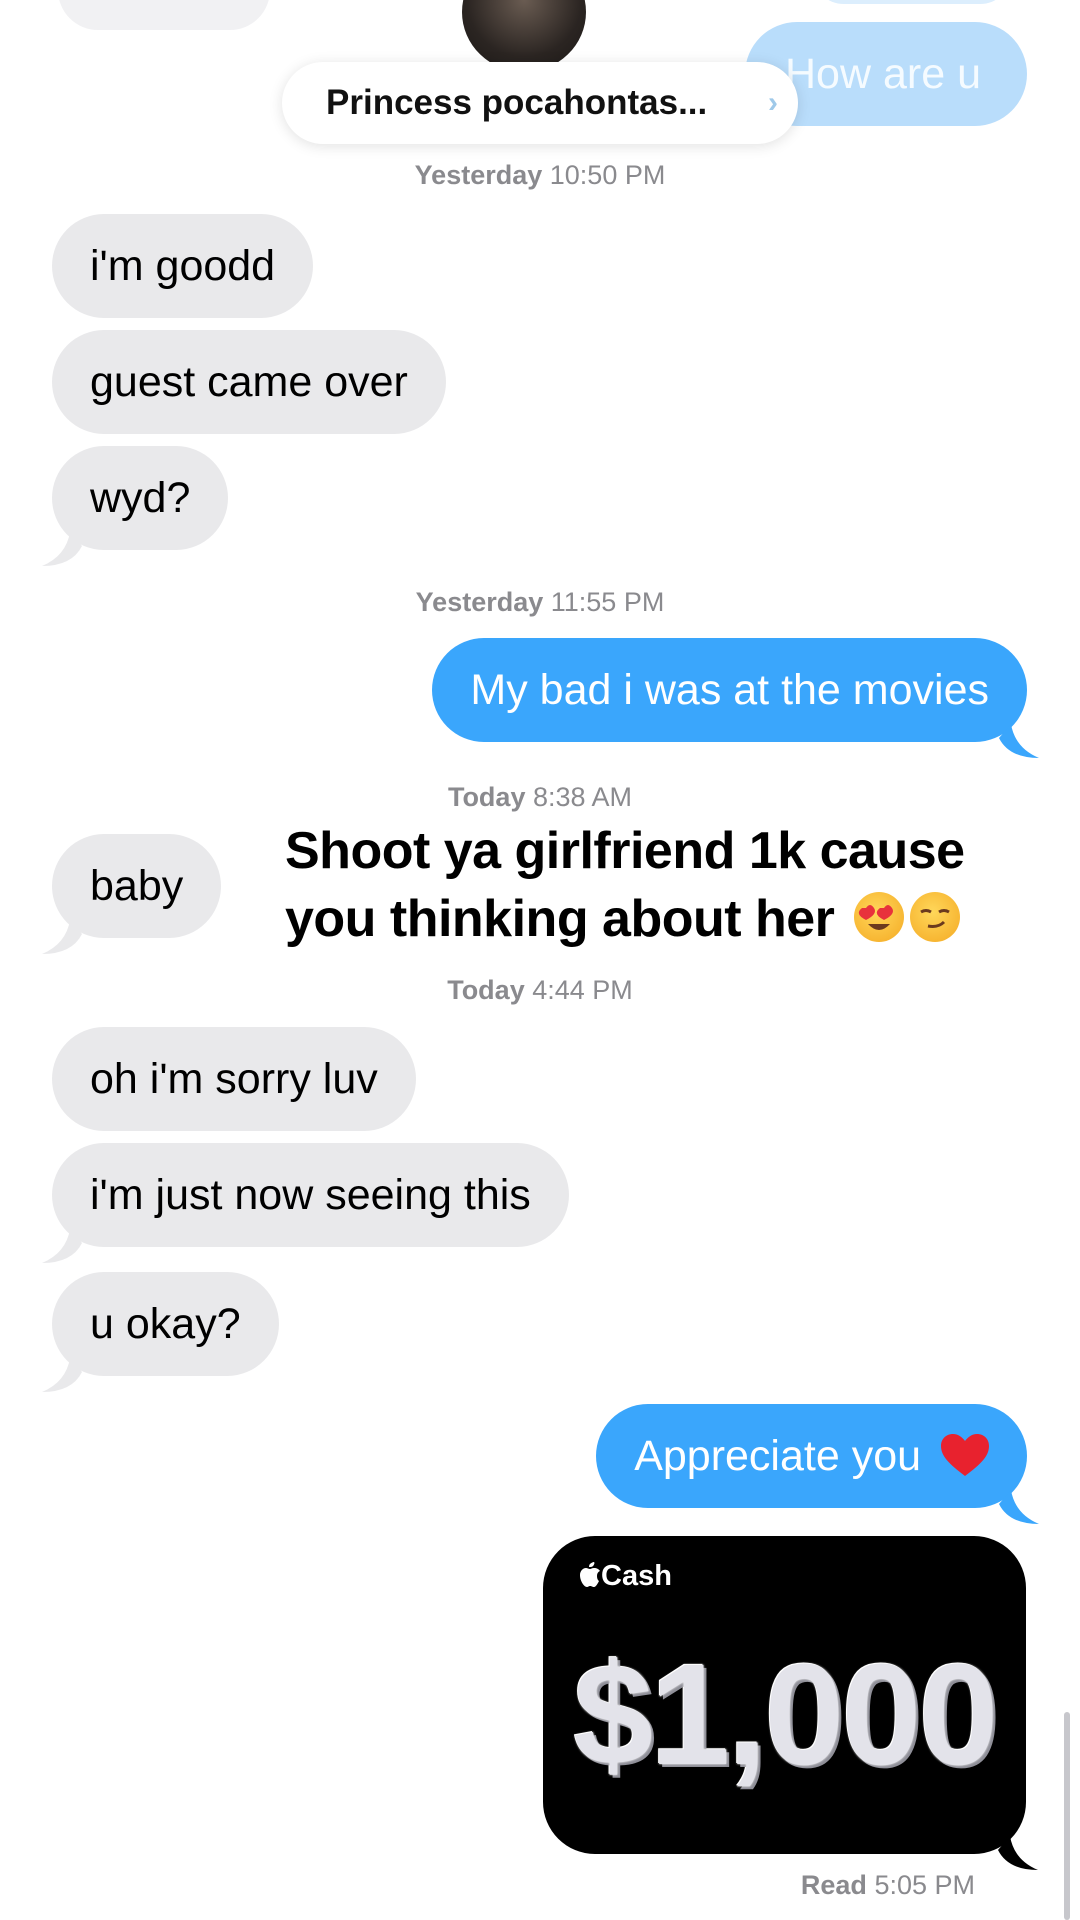 The height and width of the screenshot is (1920, 1080). Describe the element at coordinates (540, 602) in the screenshot. I see `timestamp: Yesterday 11:55 PM` at that location.